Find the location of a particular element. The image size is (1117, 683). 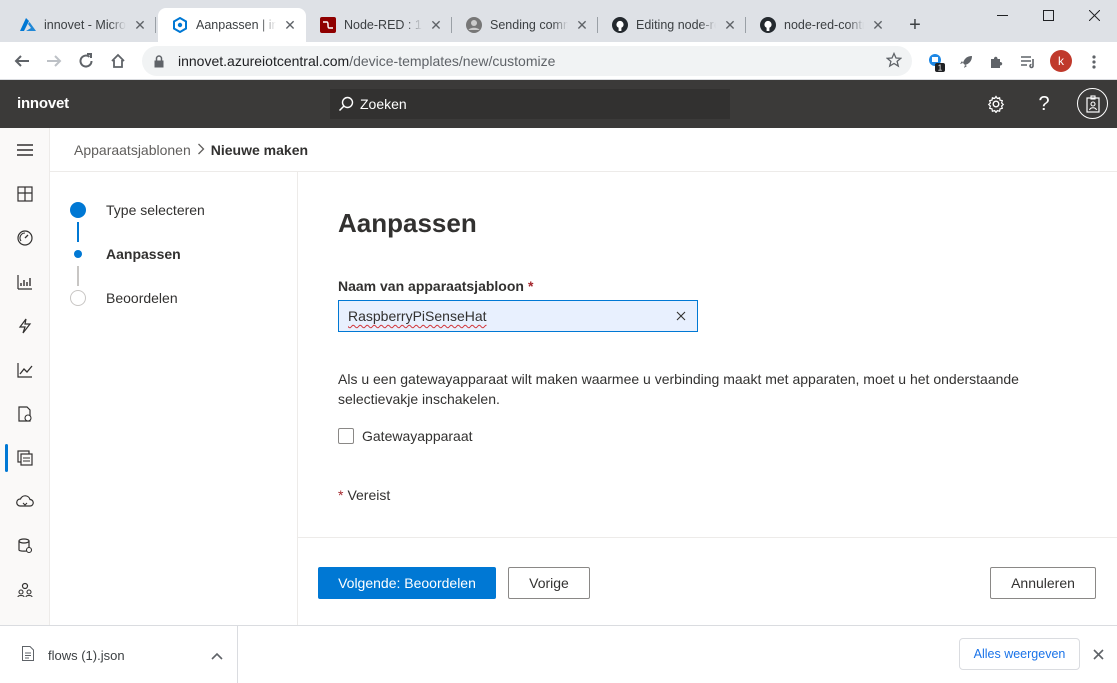

back-button is located at coordinates (22, 61).